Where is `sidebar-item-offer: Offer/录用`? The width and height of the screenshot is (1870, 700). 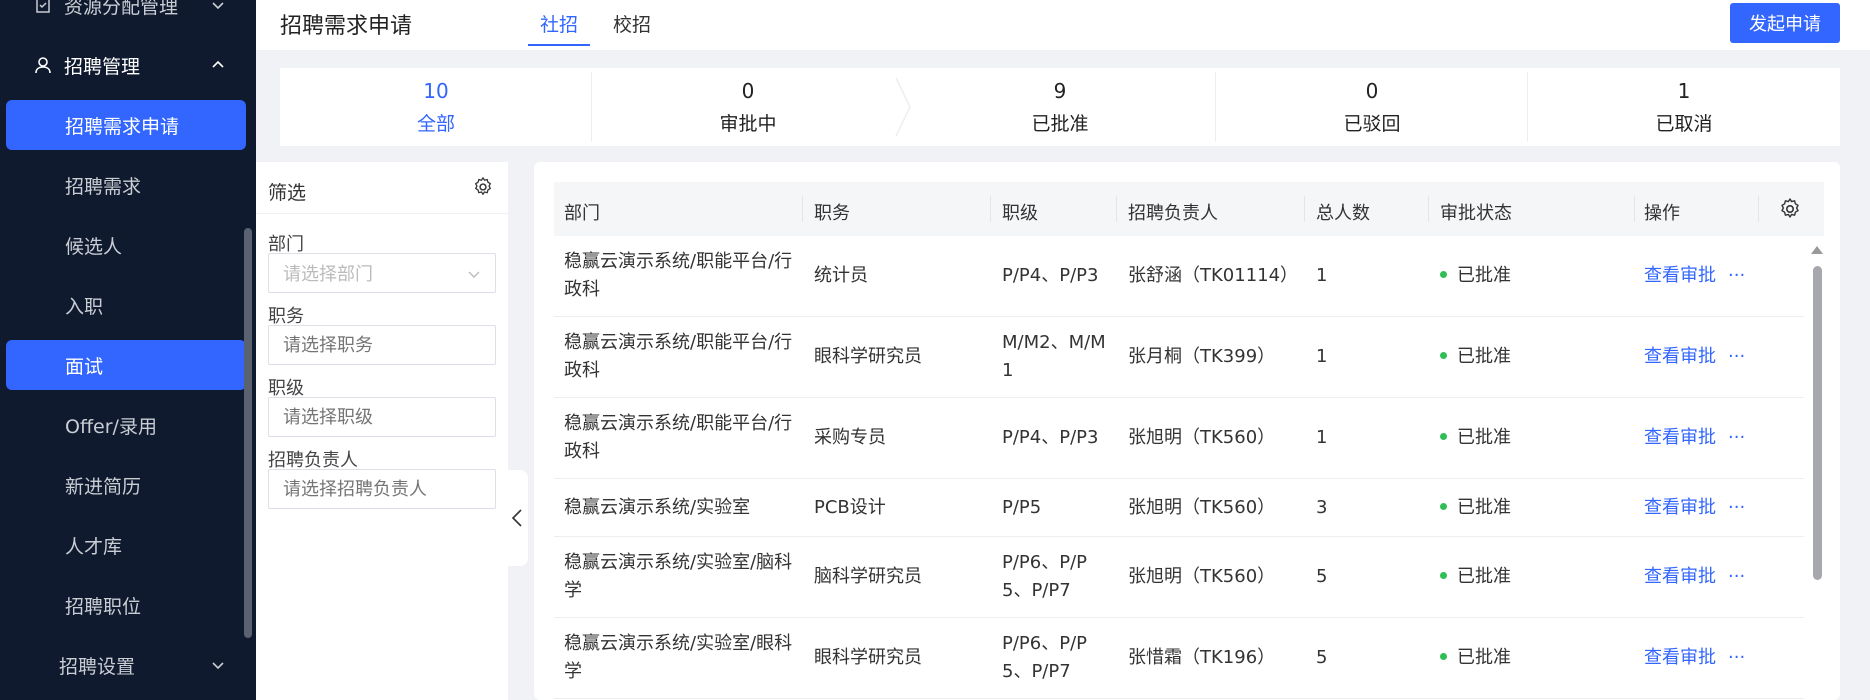 sidebar-item-offer: Offer/录用 is located at coordinates (126, 425).